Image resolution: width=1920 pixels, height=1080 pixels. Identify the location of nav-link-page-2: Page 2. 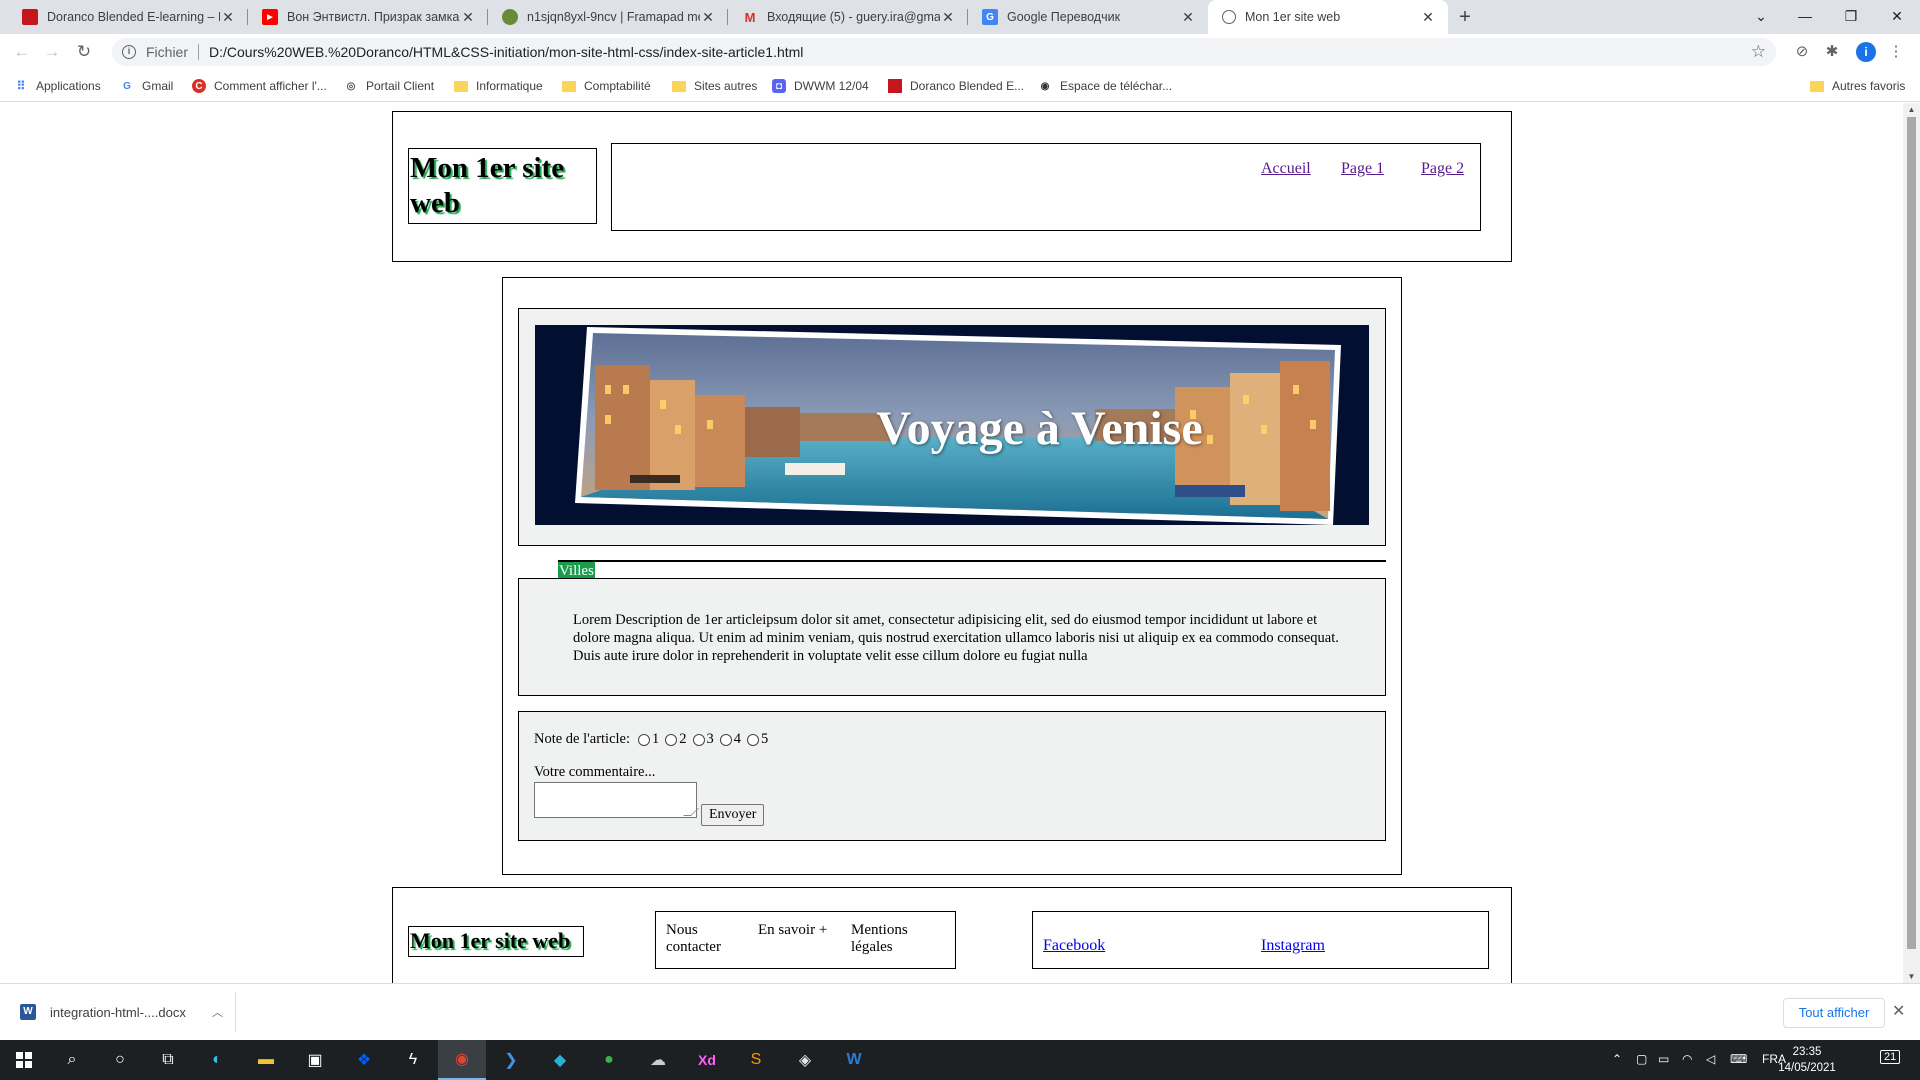
(1442, 169).